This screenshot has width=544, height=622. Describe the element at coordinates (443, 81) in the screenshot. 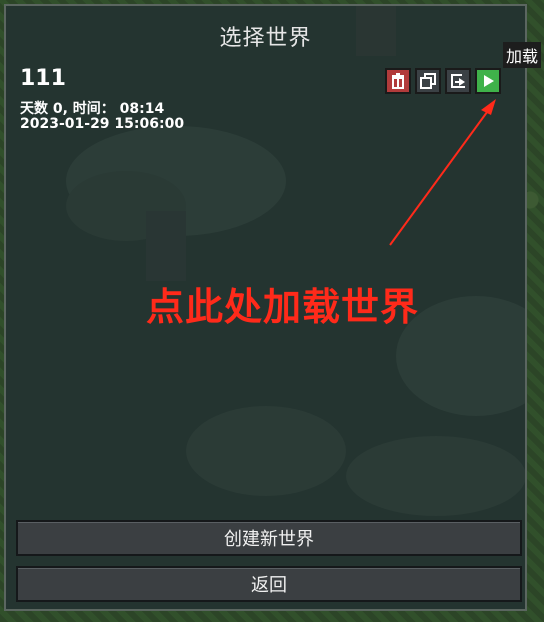

I see `world-action-icons` at that location.